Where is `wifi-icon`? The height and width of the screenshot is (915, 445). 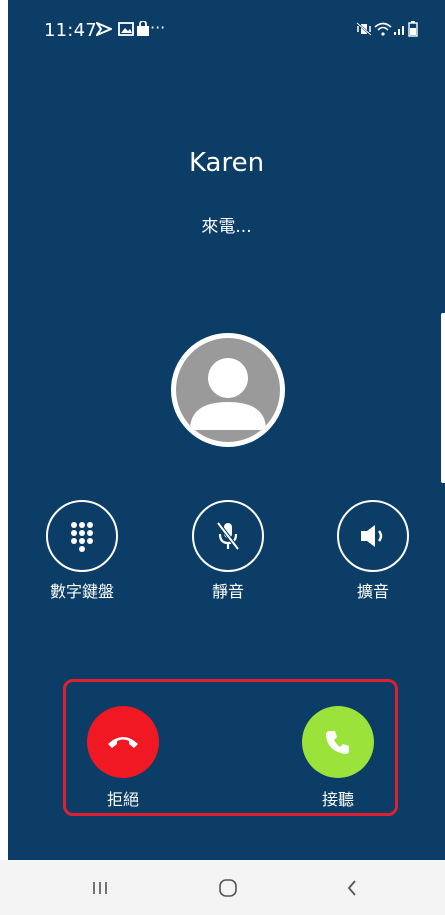 wifi-icon is located at coordinates (383, 29).